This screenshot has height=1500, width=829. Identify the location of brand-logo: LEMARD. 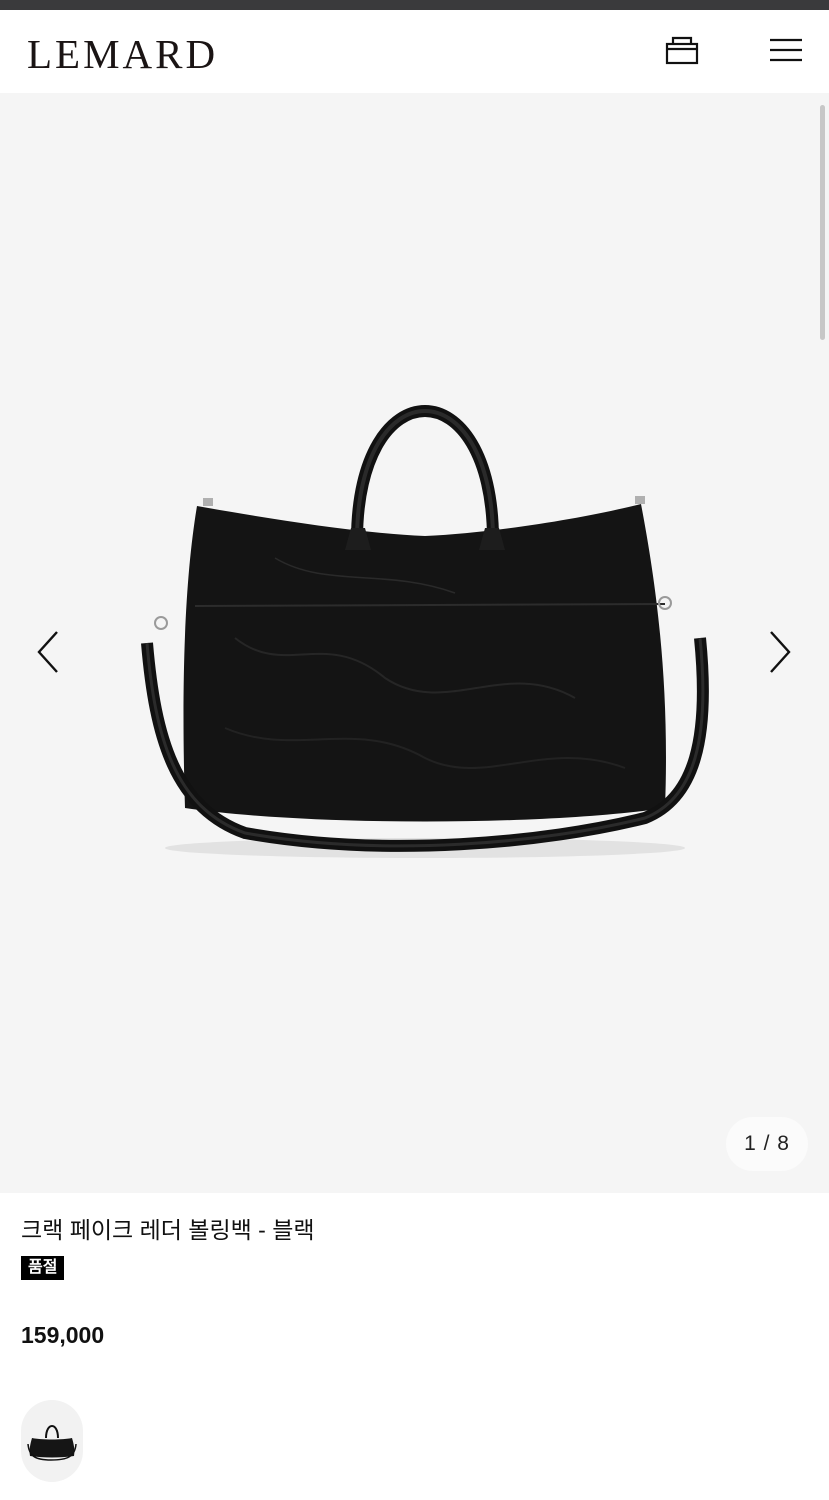
(122, 54).